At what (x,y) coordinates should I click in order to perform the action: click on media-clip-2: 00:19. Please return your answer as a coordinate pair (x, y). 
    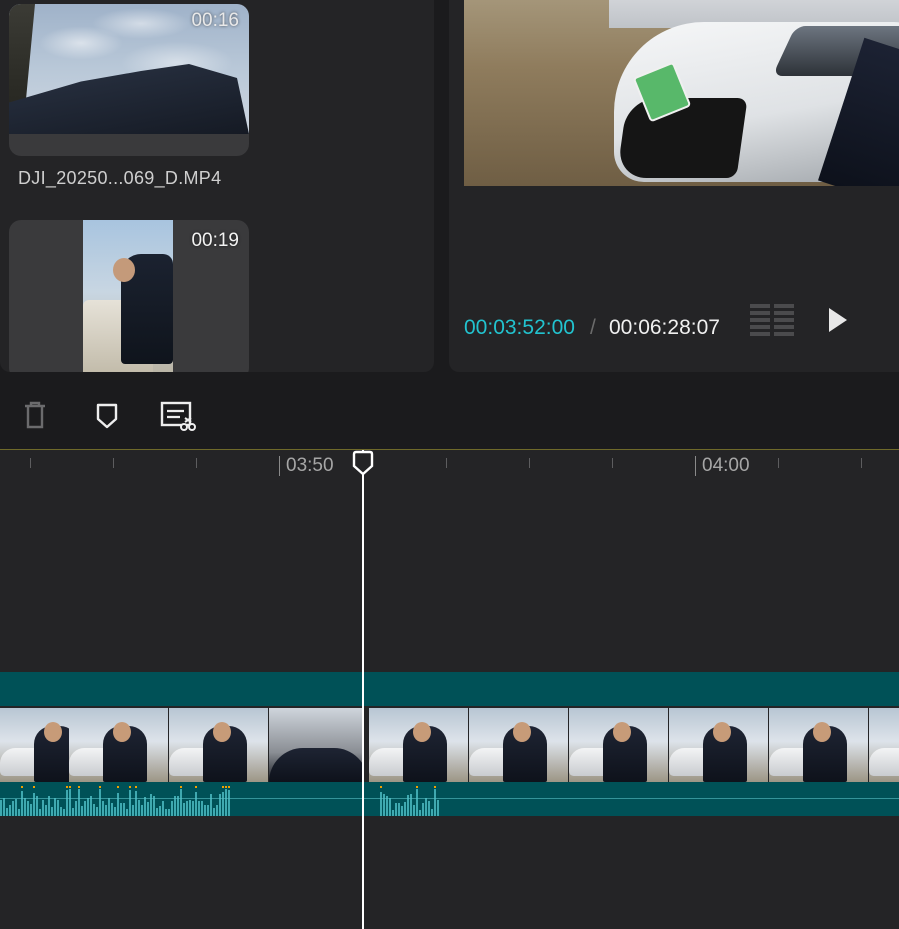
    Looking at the image, I should click on (129, 296).